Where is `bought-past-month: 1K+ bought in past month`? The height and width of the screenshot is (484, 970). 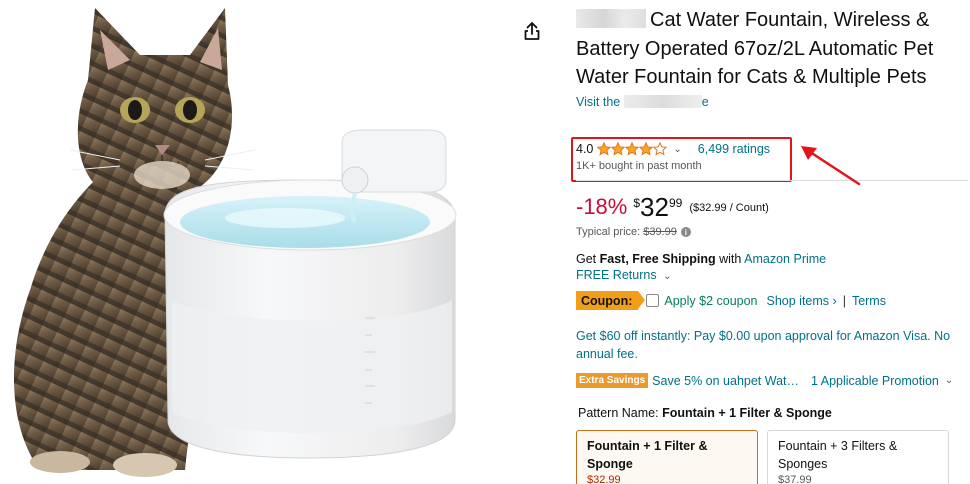
bought-past-month: 1K+ bought in past month is located at coordinates (639, 166).